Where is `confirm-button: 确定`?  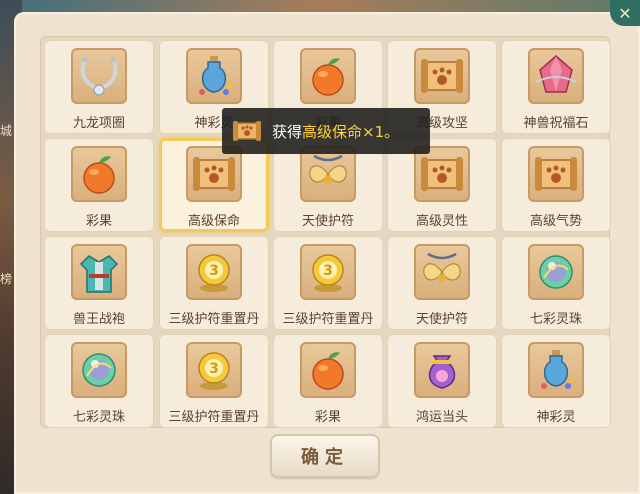 confirm-button: 确定 is located at coordinates (325, 456).